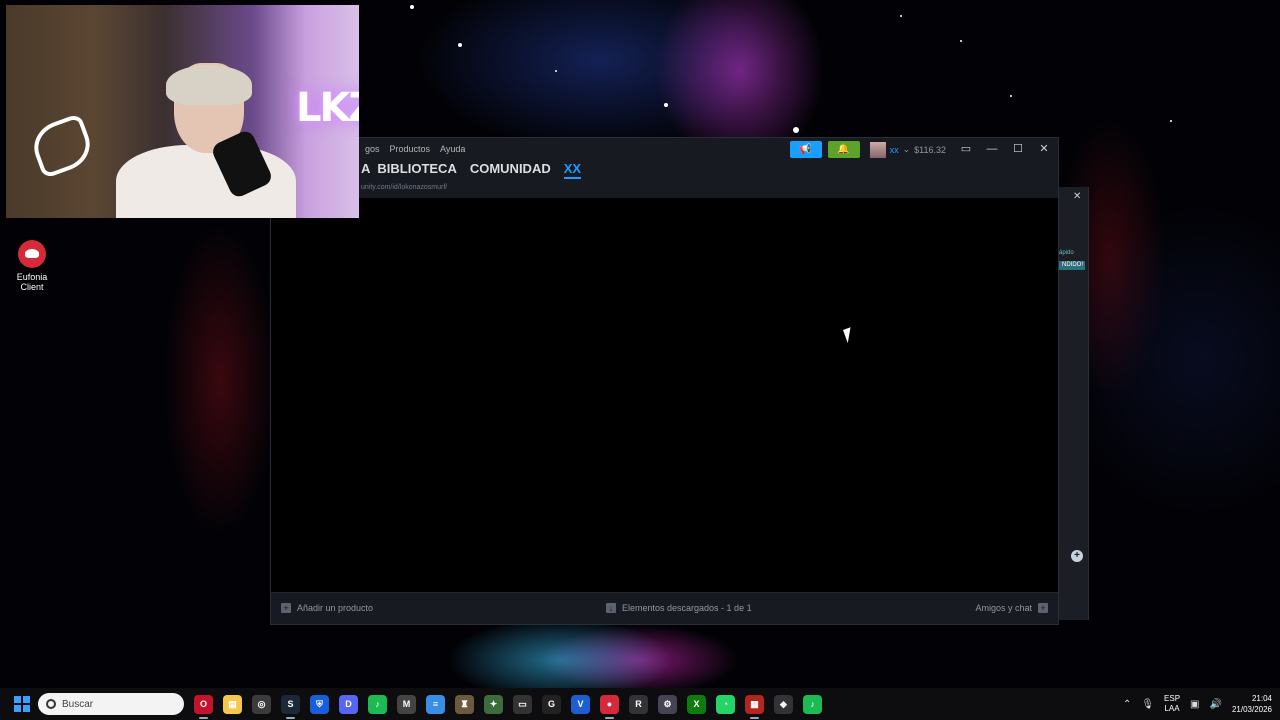  Describe the element at coordinates (812, 704) in the screenshot. I see `taskbar-app-spotify-2-icon: ♪` at that location.